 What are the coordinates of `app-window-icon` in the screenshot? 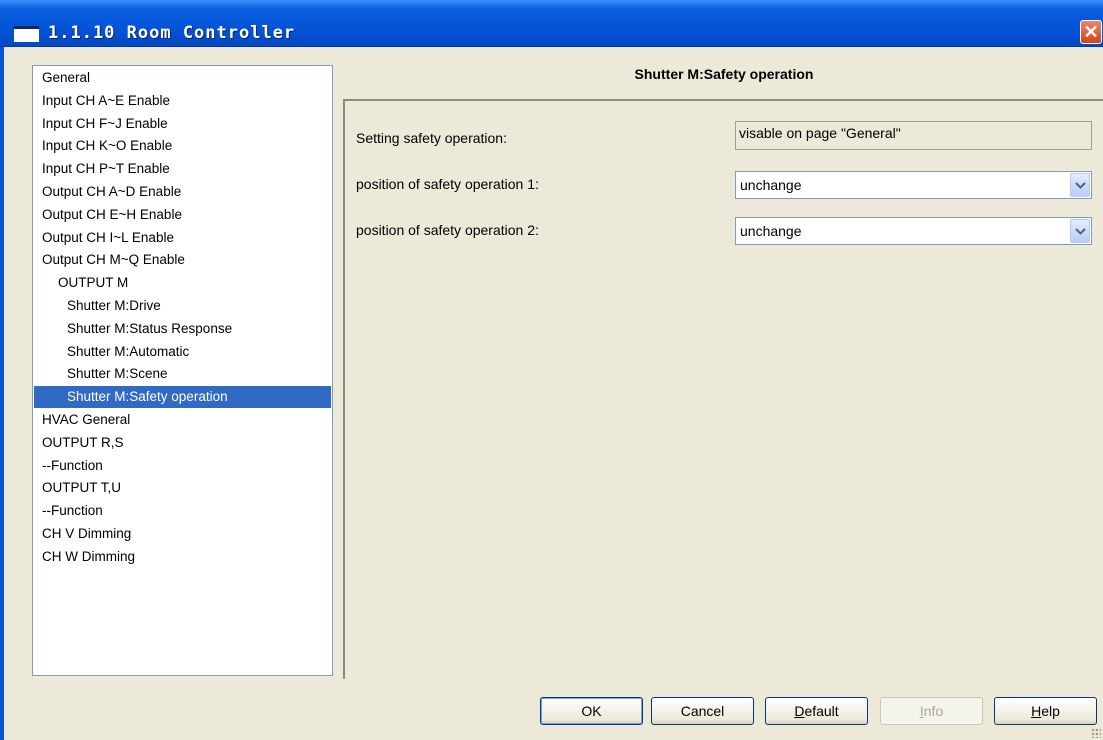 It's located at (26, 34).